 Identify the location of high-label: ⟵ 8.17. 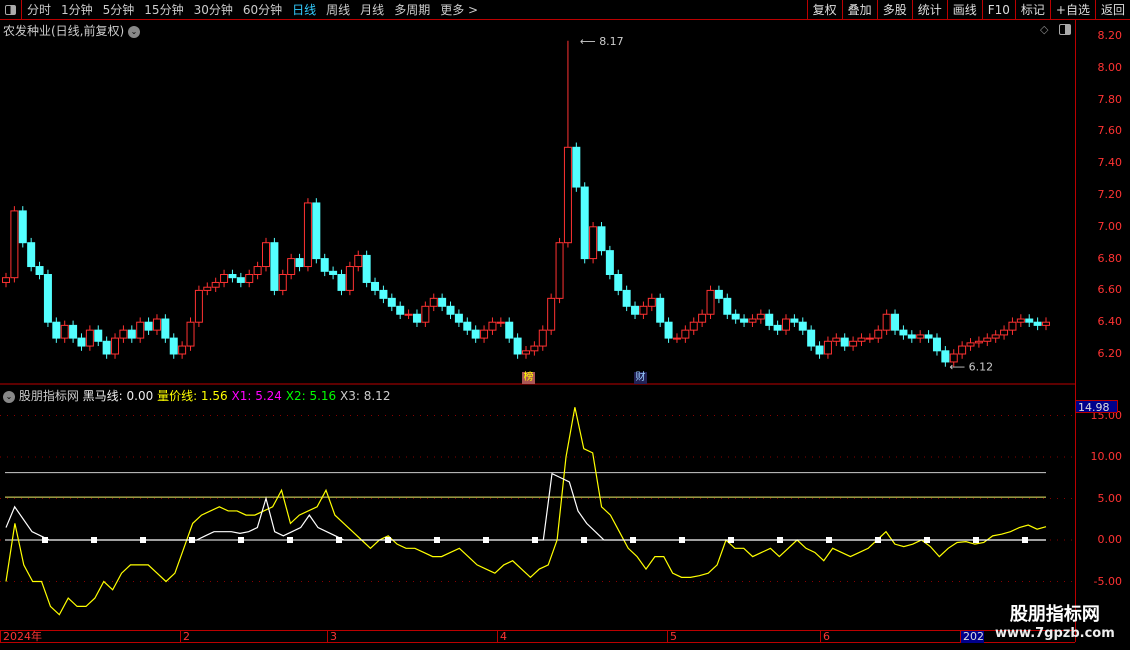
(602, 41).